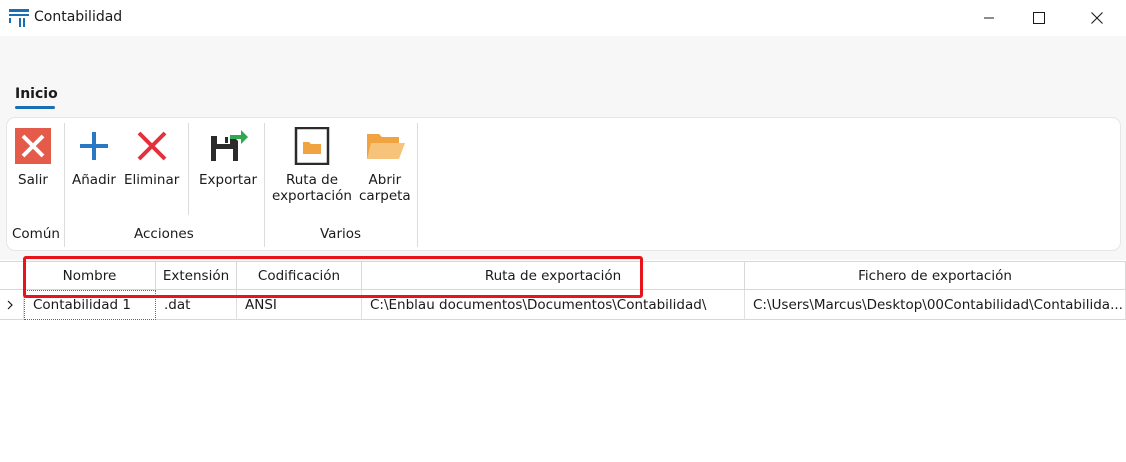 This screenshot has height=462, width=1126. What do you see at coordinates (36, 234) in the screenshot?
I see `group-label-comun: Común` at bounding box center [36, 234].